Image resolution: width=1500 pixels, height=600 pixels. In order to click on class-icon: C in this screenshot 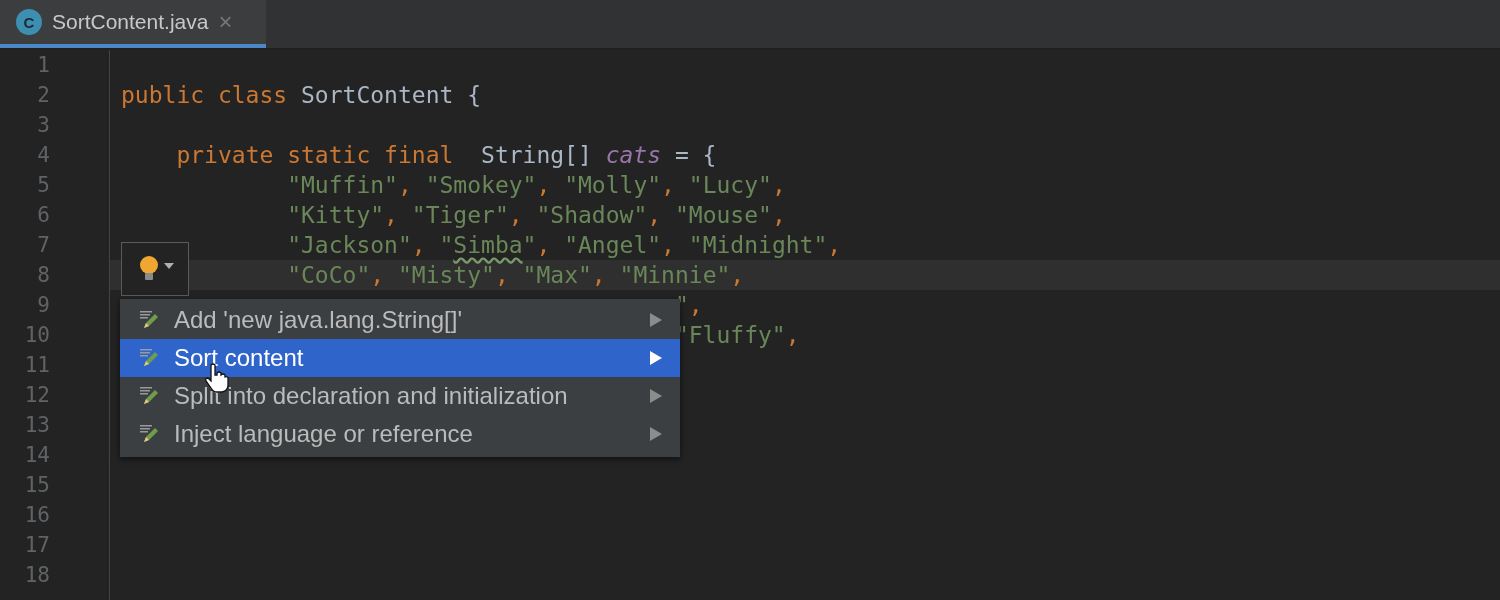, I will do `click(29, 22)`.